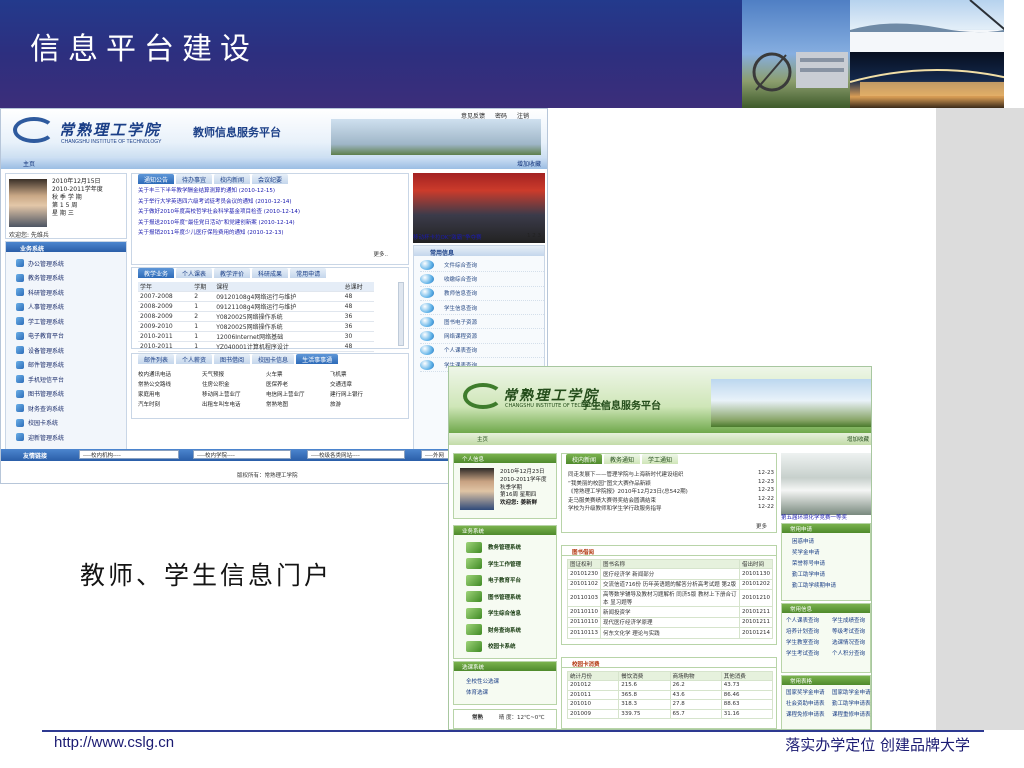 Image resolution: width=1024 pixels, height=768 pixels. I want to click on life-link: 医保养老, so click(298, 384).